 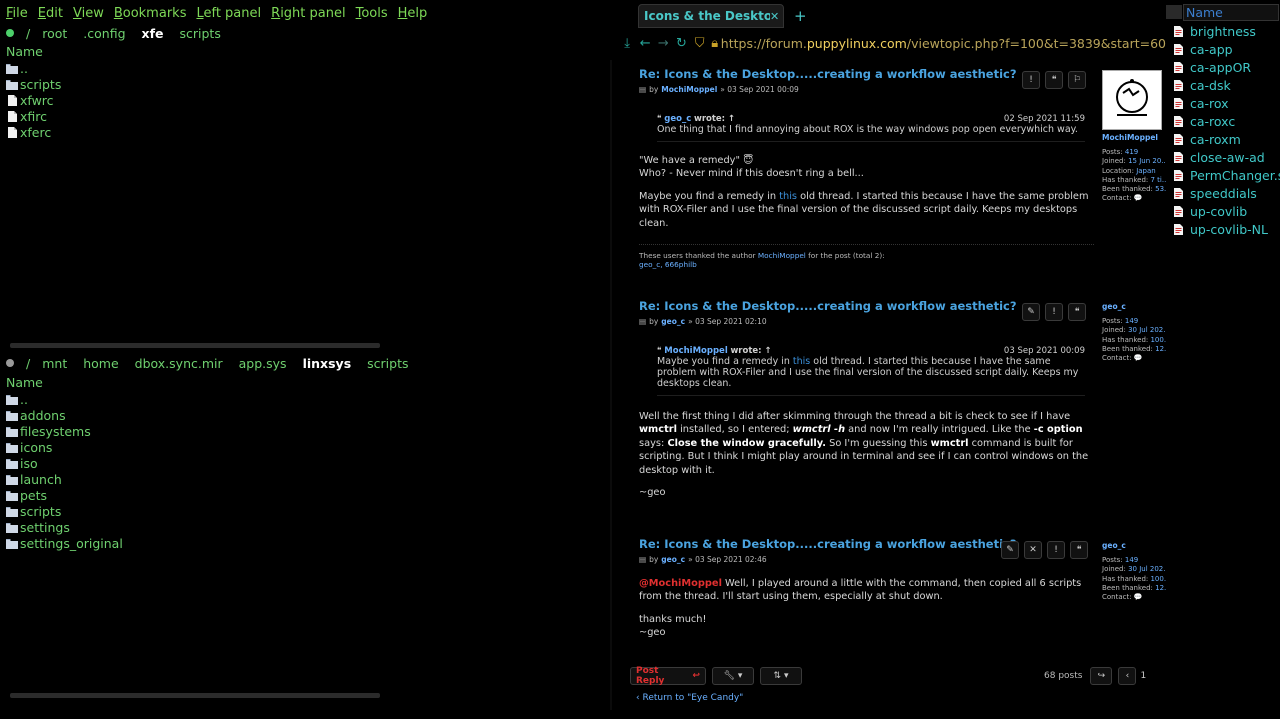 What do you see at coordinates (645, 43) in the screenshot?
I see `back-icon: ←` at bounding box center [645, 43].